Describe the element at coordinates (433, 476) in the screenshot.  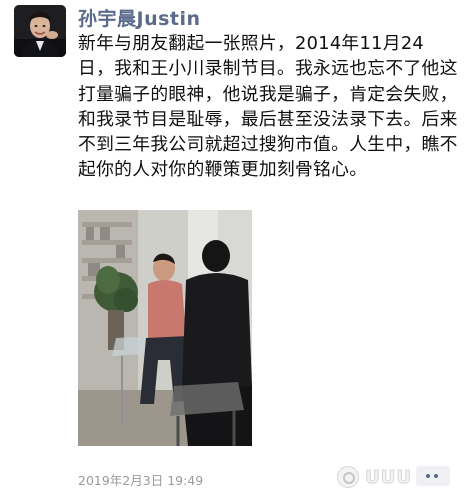
I see `more-dots-icon` at that location.